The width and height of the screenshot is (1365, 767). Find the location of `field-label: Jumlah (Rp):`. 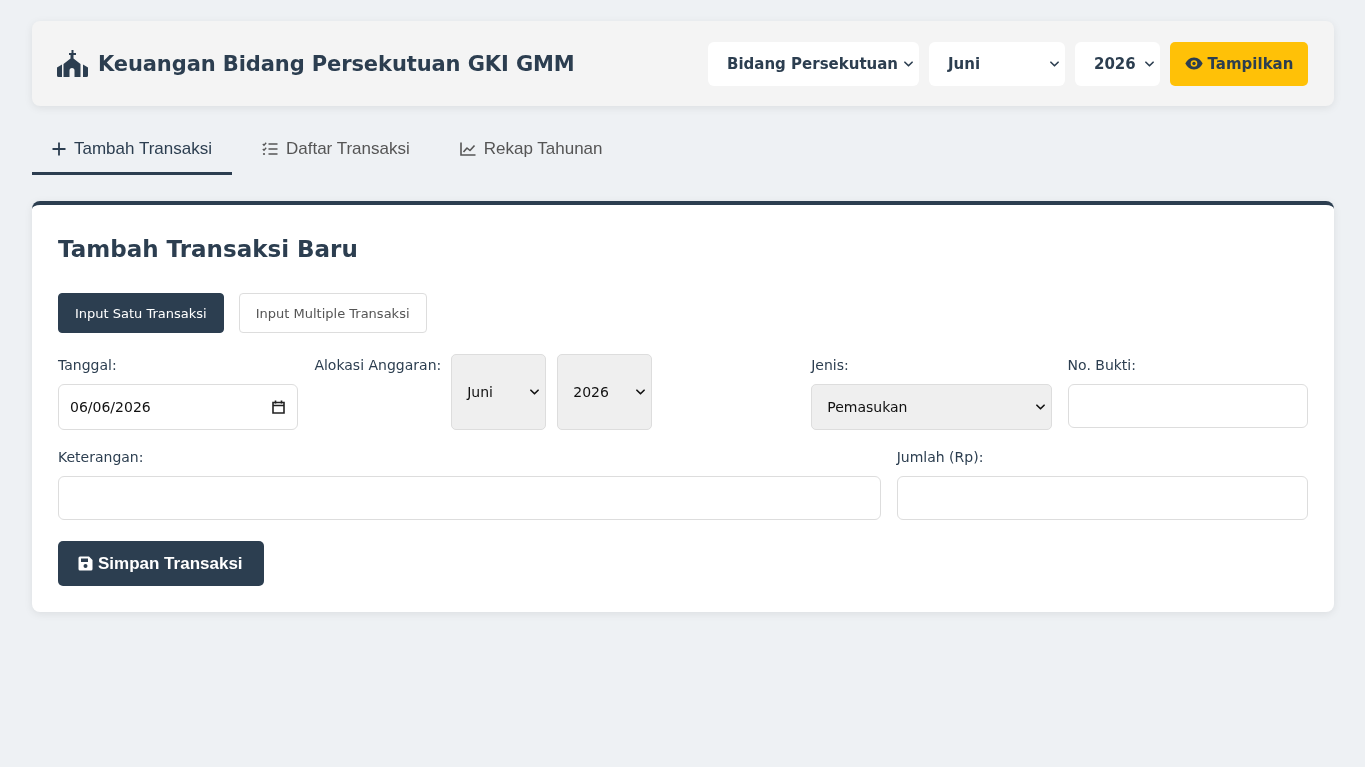

field-label: Jumlah (Rp): is located at coordinates (940, 457).